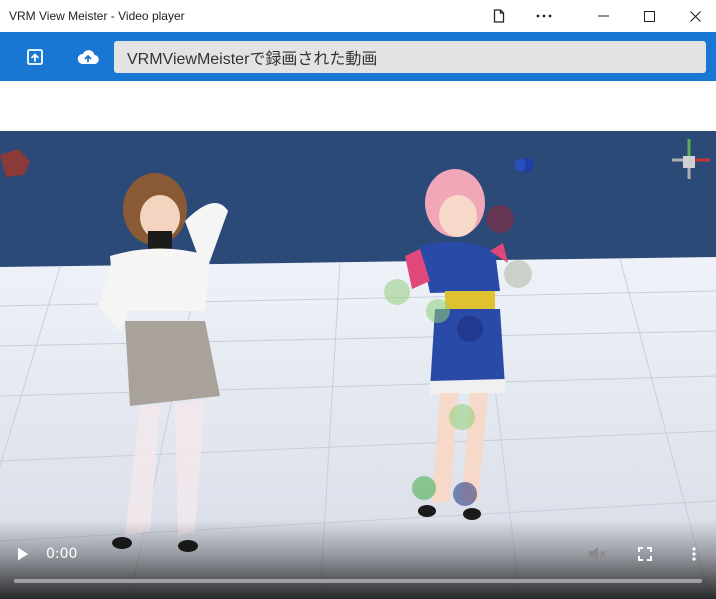 The image size is (716, 599). I want to click on more-horizontal-icon, so click(544, 16).